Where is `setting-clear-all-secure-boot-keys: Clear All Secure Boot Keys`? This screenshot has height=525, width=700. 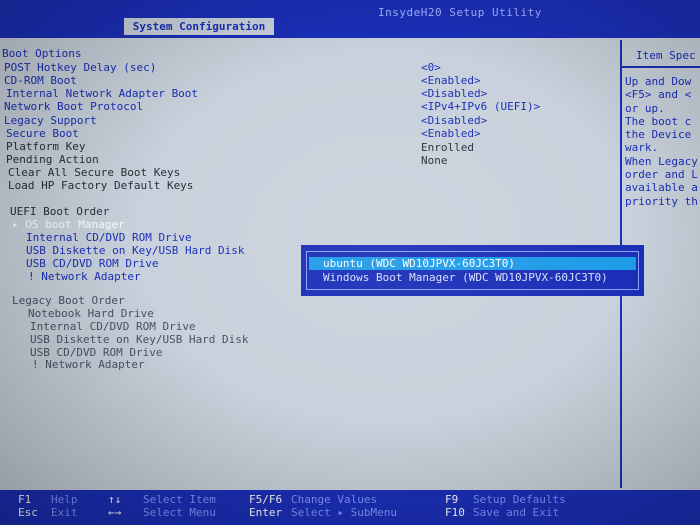
setting-clear-all-secure-boot-keys: Clear All Secure Boot Keys is located at coordinates (94, 172).